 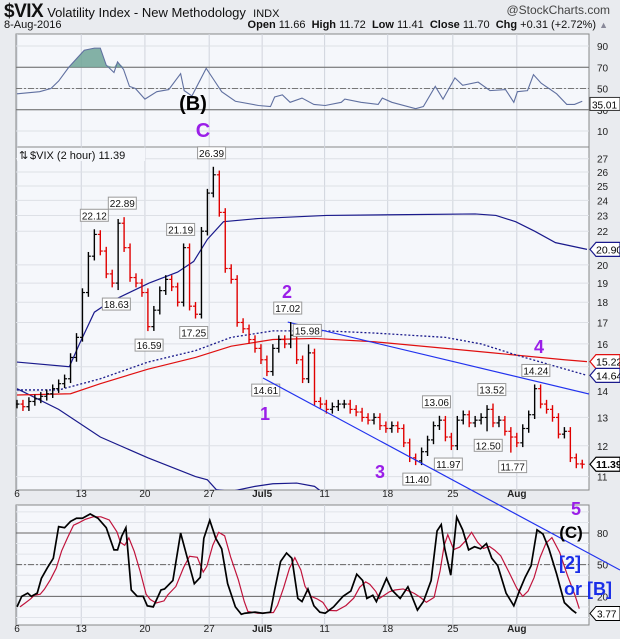 I want to click on price-tick-label: 18, so click(x=603, y=303).